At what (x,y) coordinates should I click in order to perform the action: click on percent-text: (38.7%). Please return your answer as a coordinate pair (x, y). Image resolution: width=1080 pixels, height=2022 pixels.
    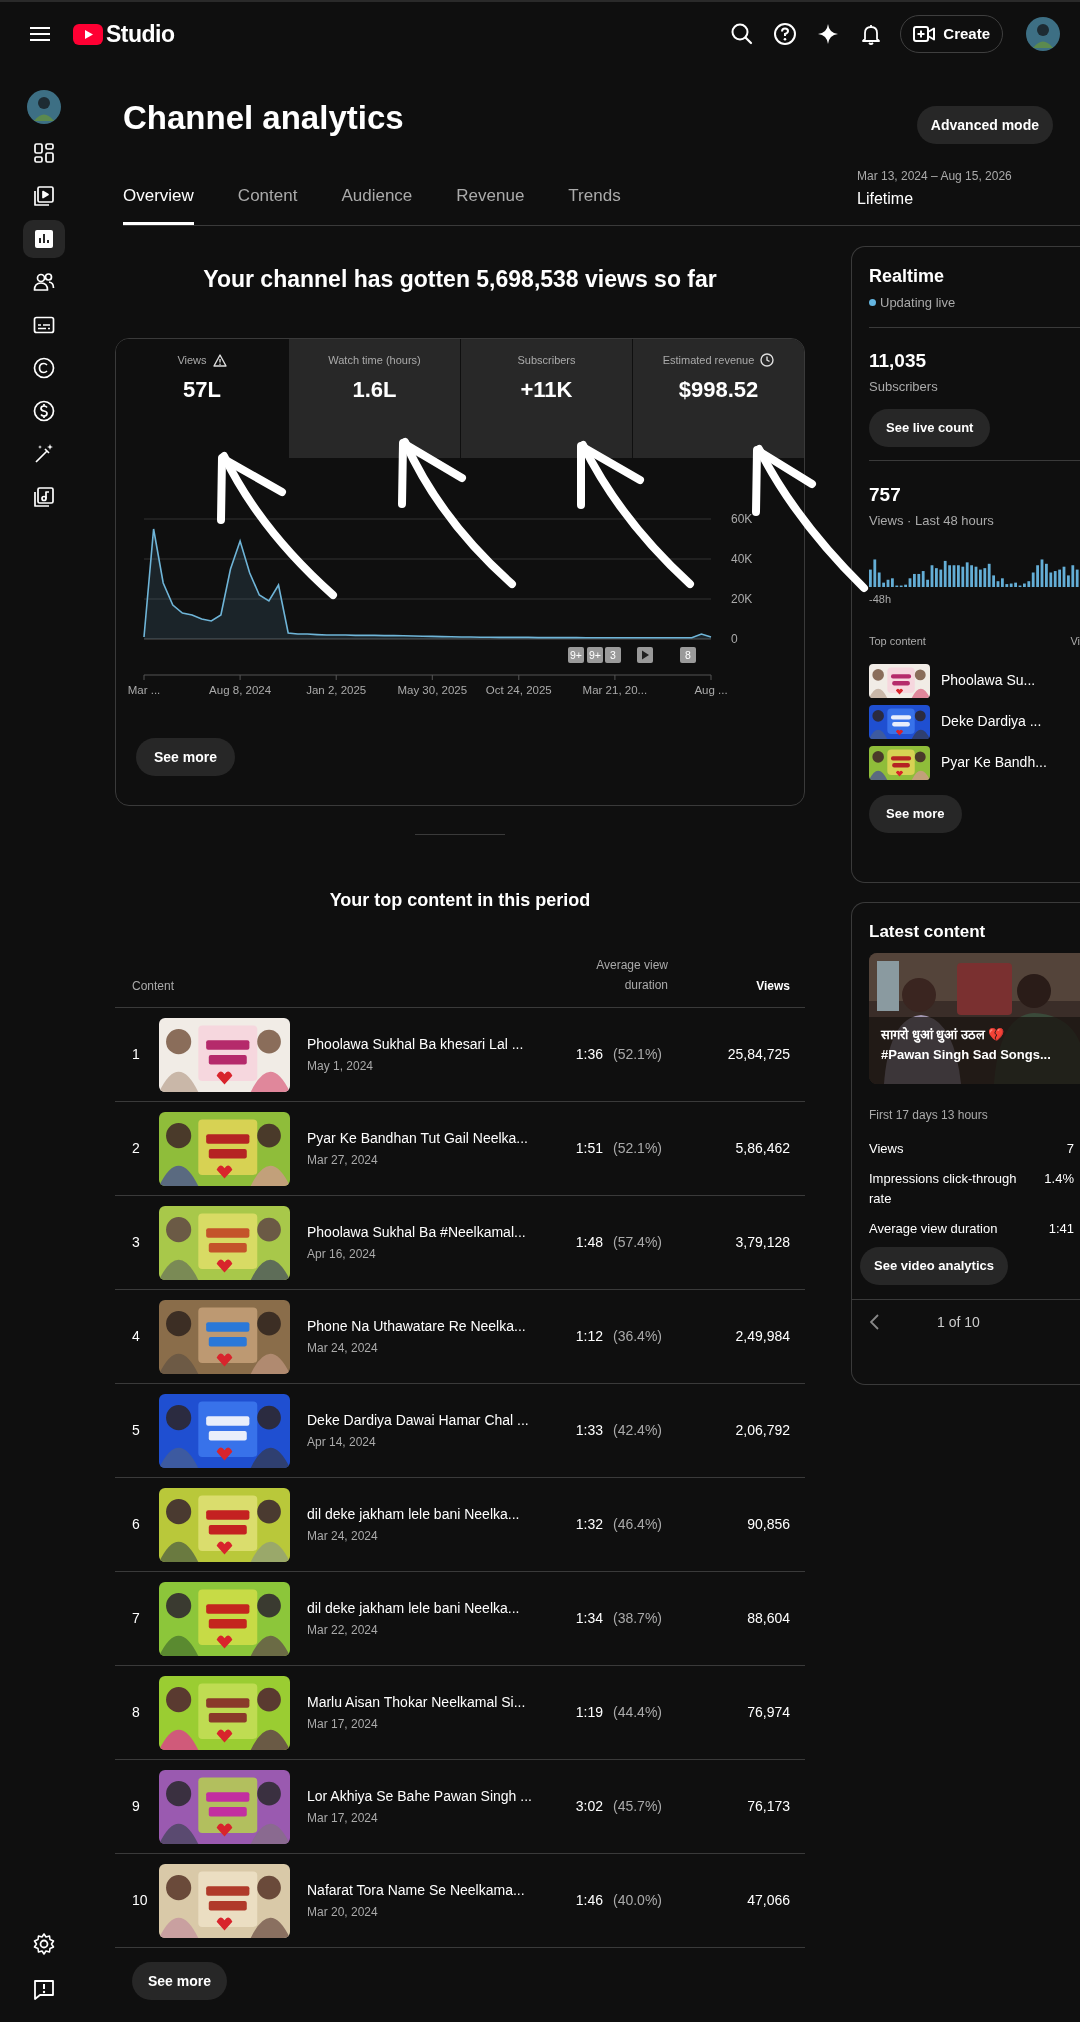
    Looking at the image, I should click on (638, 1618).